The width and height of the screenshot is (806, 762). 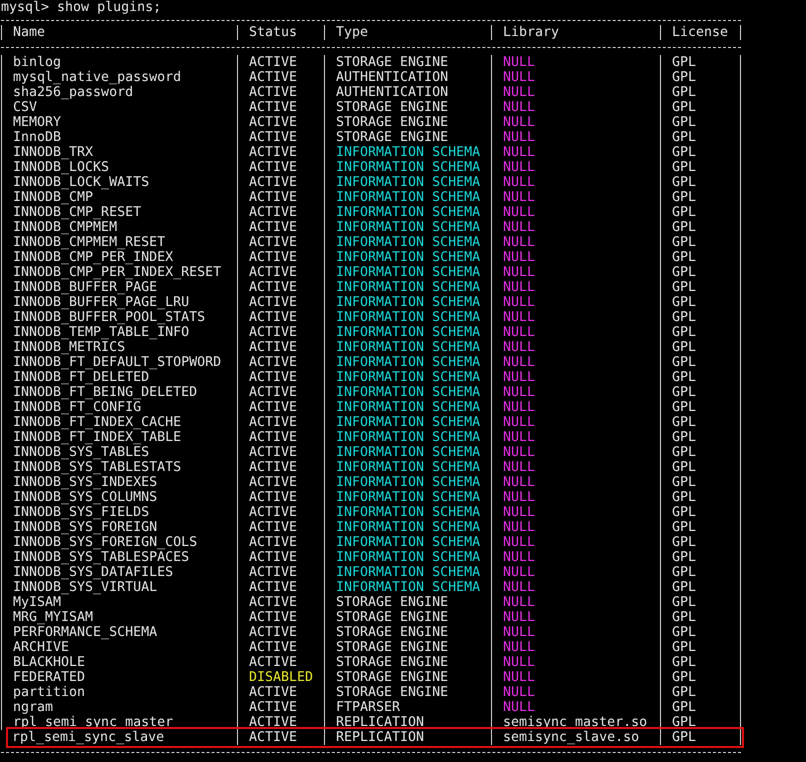 I want to click on column-header: Status, so click(x=273, y=32).